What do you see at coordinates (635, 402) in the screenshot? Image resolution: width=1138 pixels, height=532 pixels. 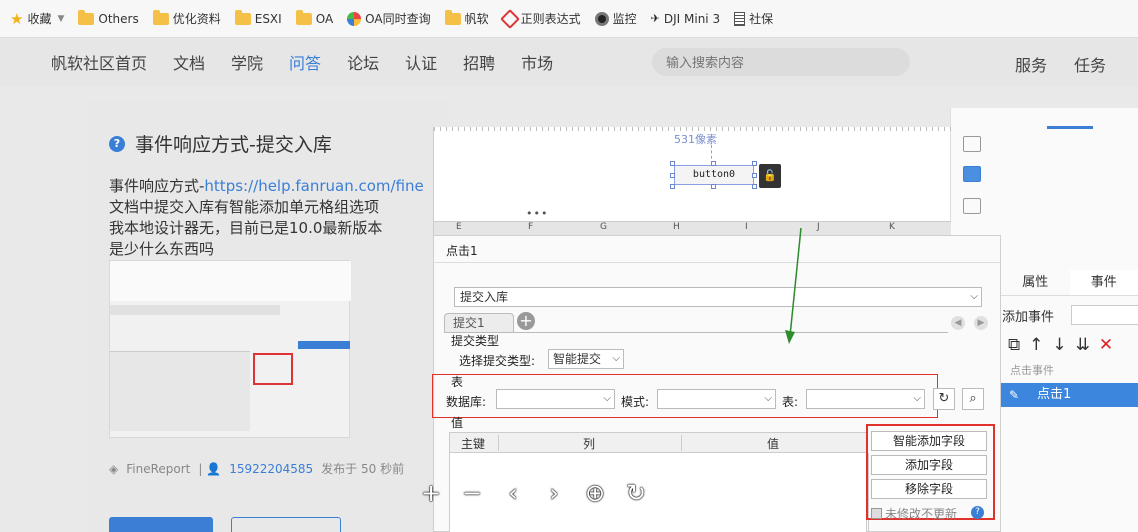 I see `schema-label: 模式:` at bounding box center [635, 402].